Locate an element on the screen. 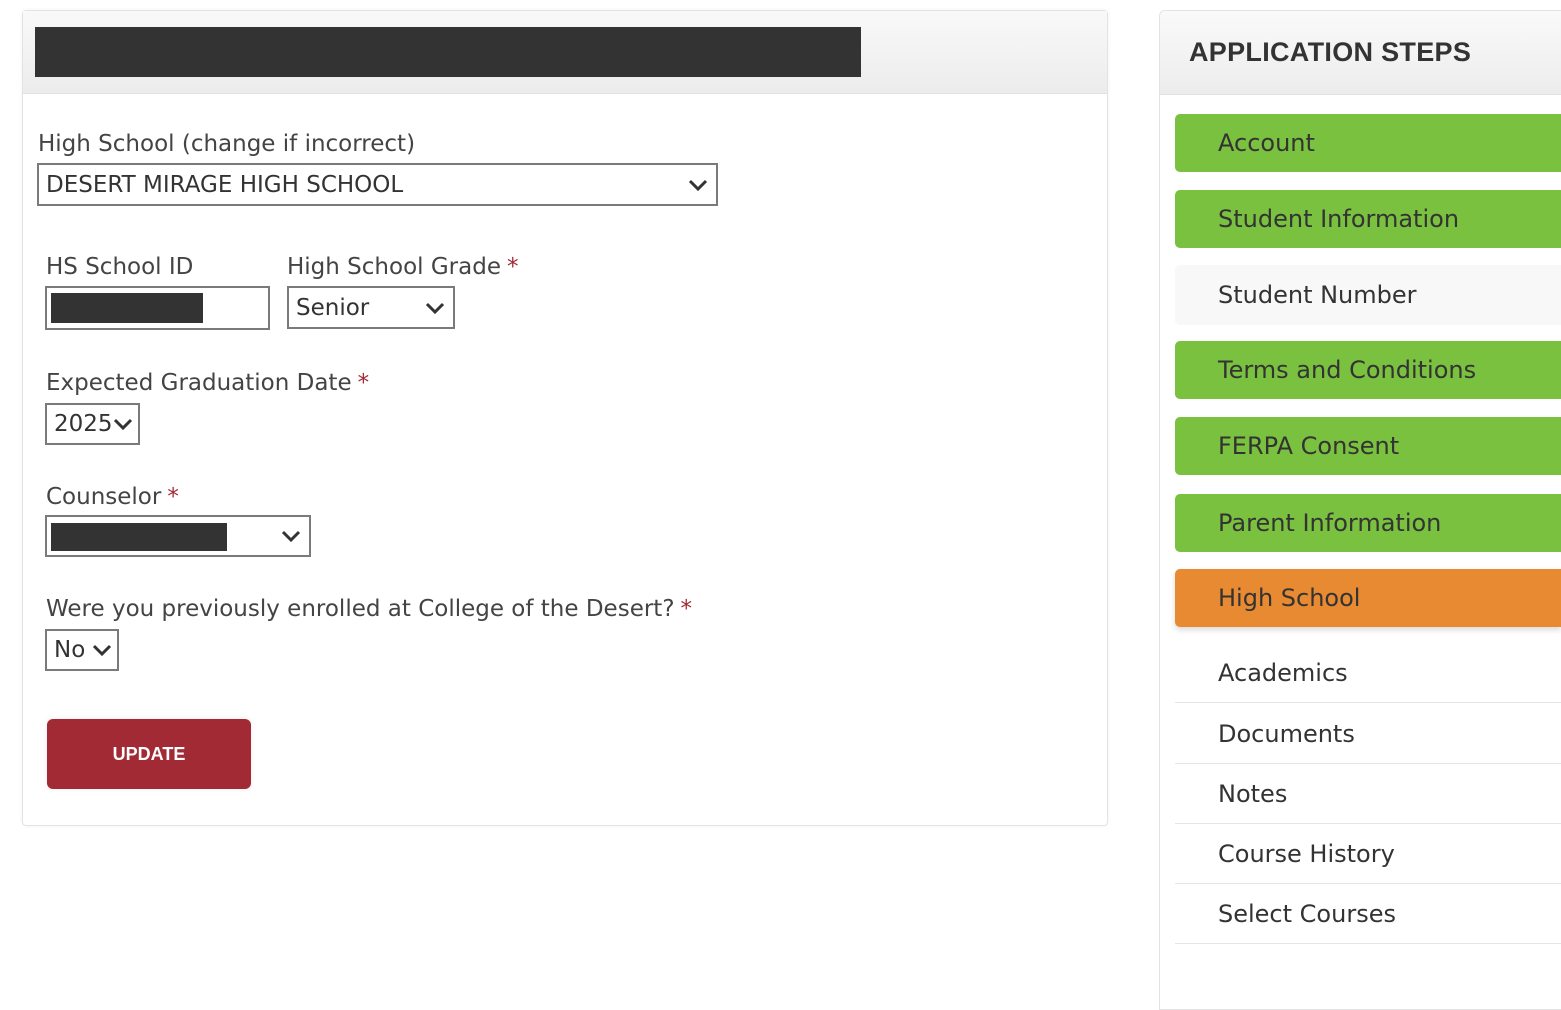 This screenshot has height=1010, width=1561. grade-select: Senior is located at coordinates (371, 307).